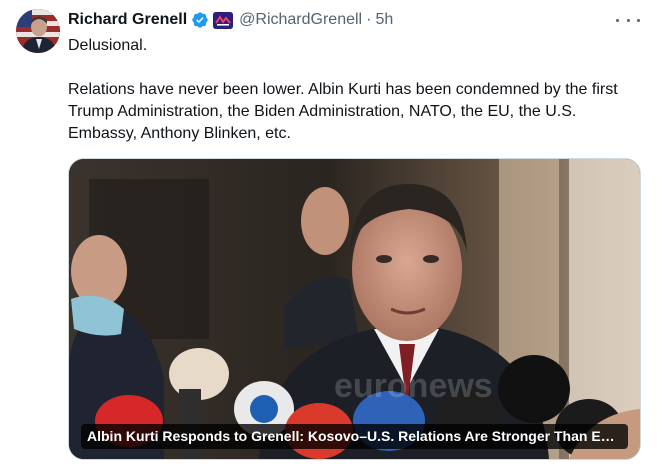  What do you see at coordinates (300, 20) in the screenshot?
I see `author-handle: @RichardGrenell` at bounding box center [300, 20].